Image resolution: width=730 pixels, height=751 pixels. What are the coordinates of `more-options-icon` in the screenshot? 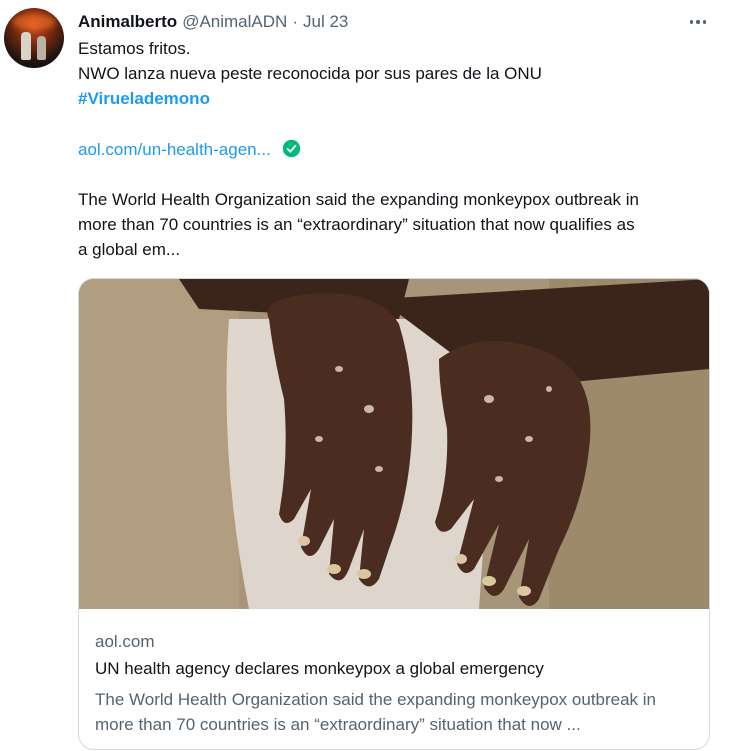 It's located at (698, 22).